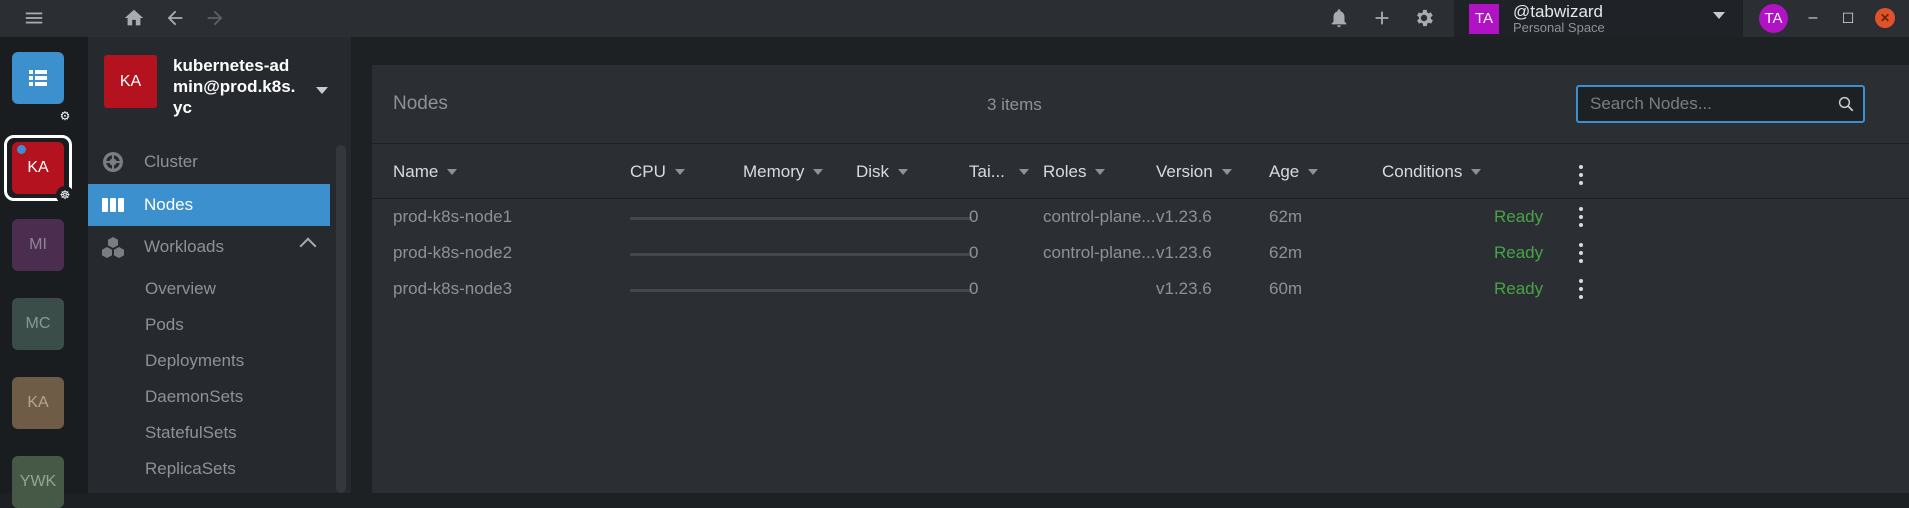  Describe the element at coordinates (1294, 172) in the screenshot. I see `column-header-age: Age` at that location.